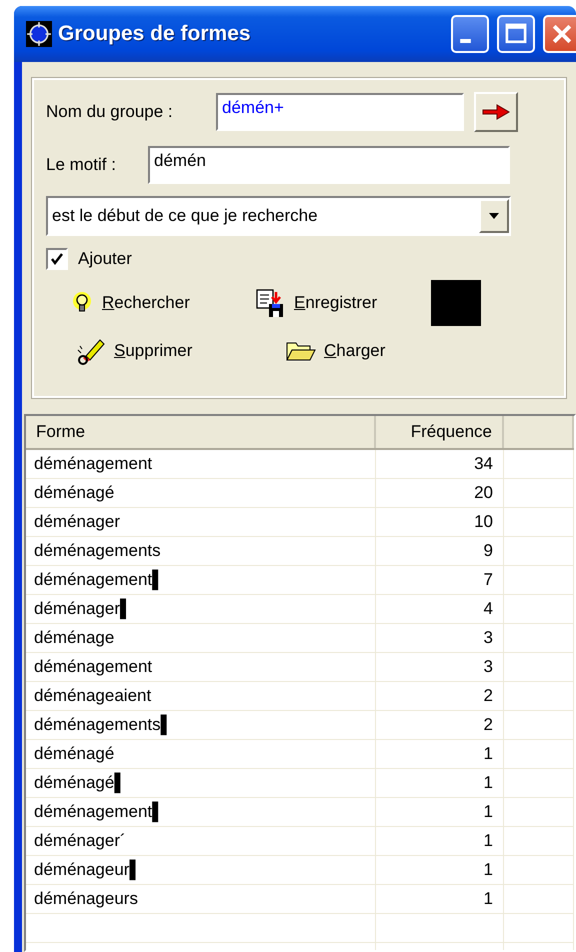 This screenshot has width=576, height=952. Describe the element at coordinates (80, 783) in the screenshot. I see `table-cell: déménagé▌` at that location.